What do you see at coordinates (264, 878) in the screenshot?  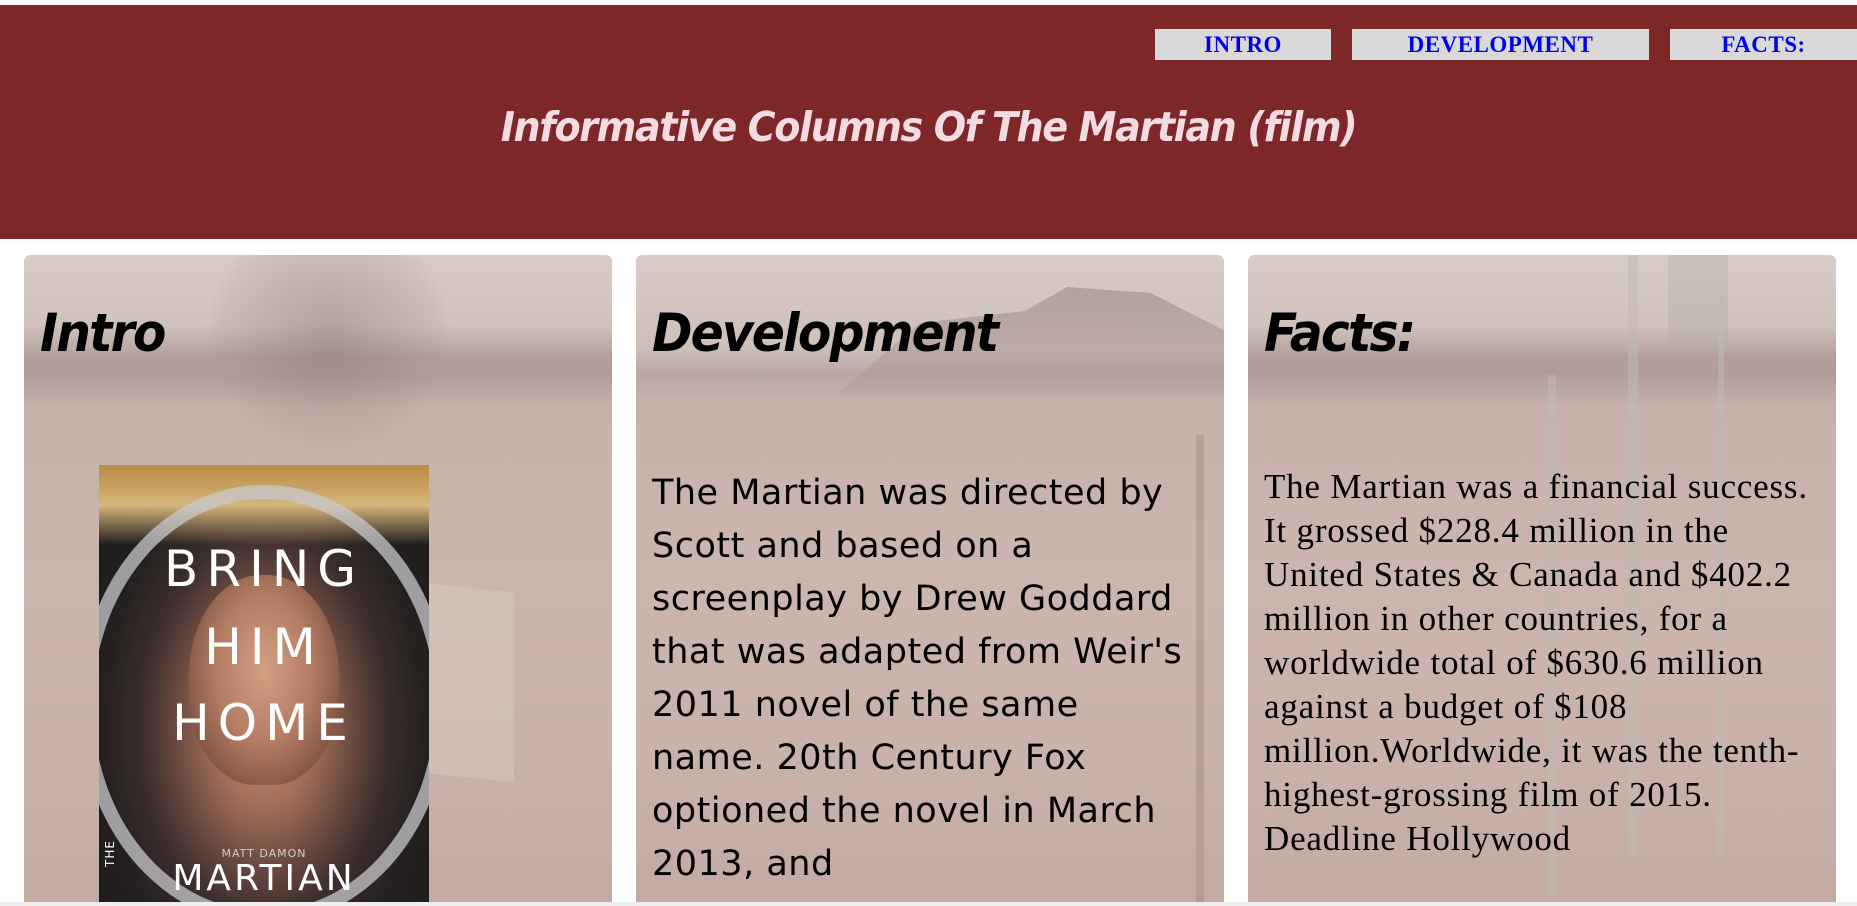 I see `poster-title: MARTIAN` at bounding box center [264, 878].